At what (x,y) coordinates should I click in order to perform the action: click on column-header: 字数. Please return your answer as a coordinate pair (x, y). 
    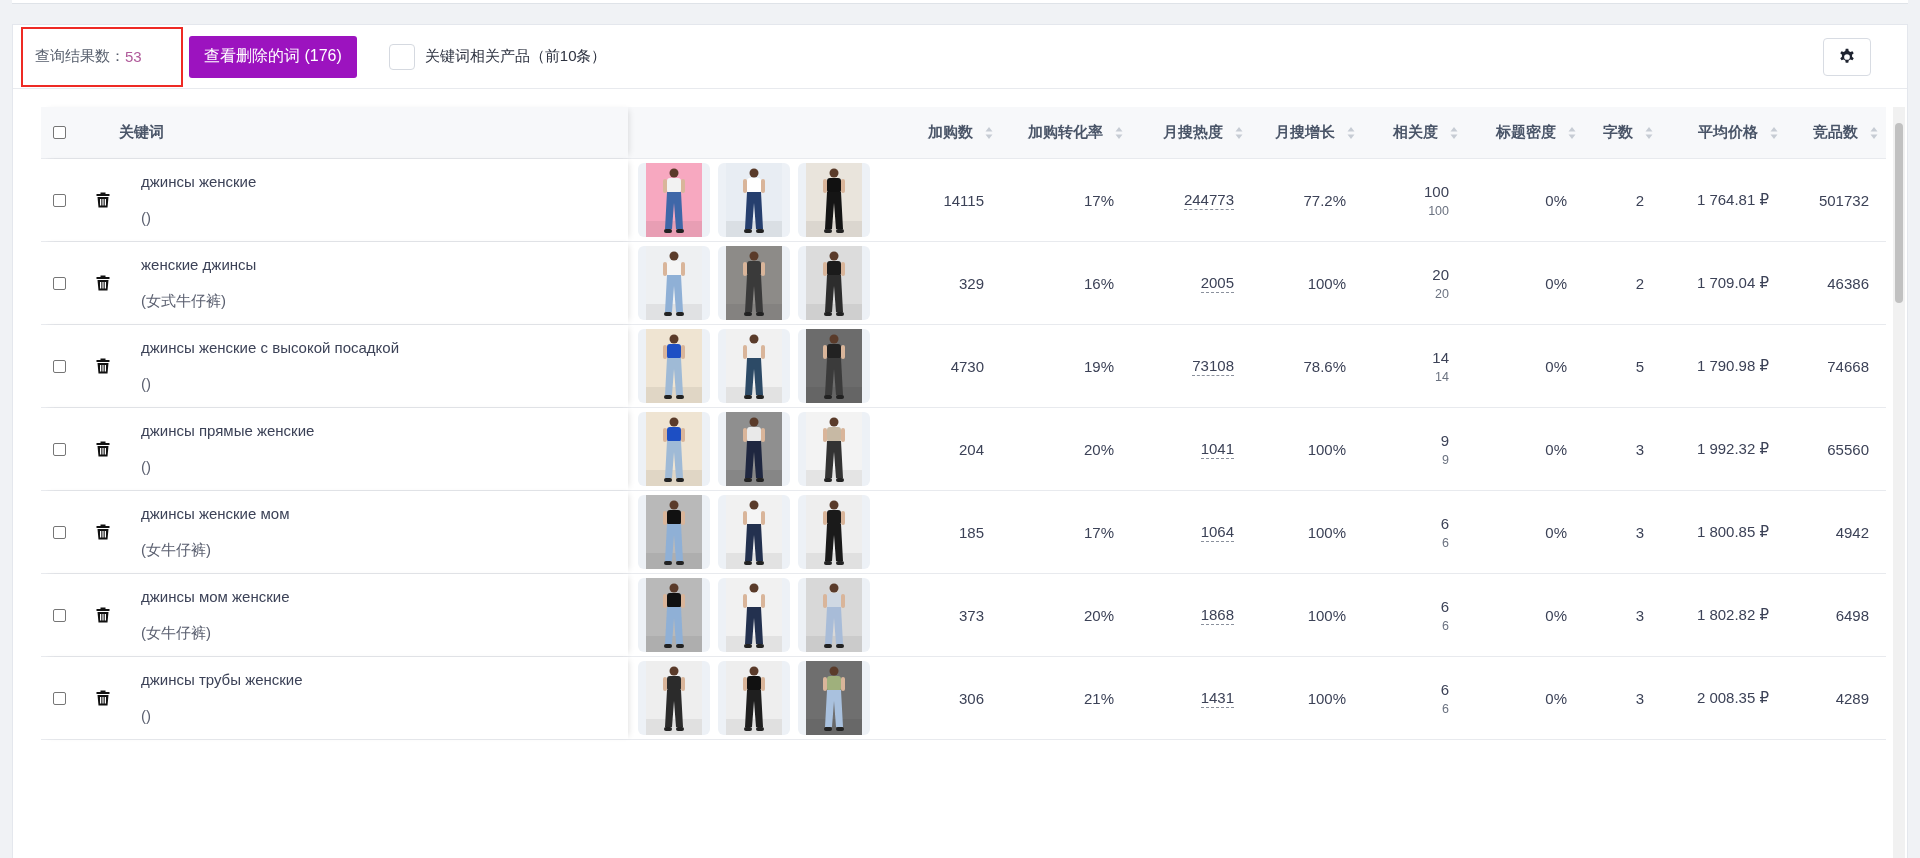
    Looking at the image, I should click on (1618, 132).